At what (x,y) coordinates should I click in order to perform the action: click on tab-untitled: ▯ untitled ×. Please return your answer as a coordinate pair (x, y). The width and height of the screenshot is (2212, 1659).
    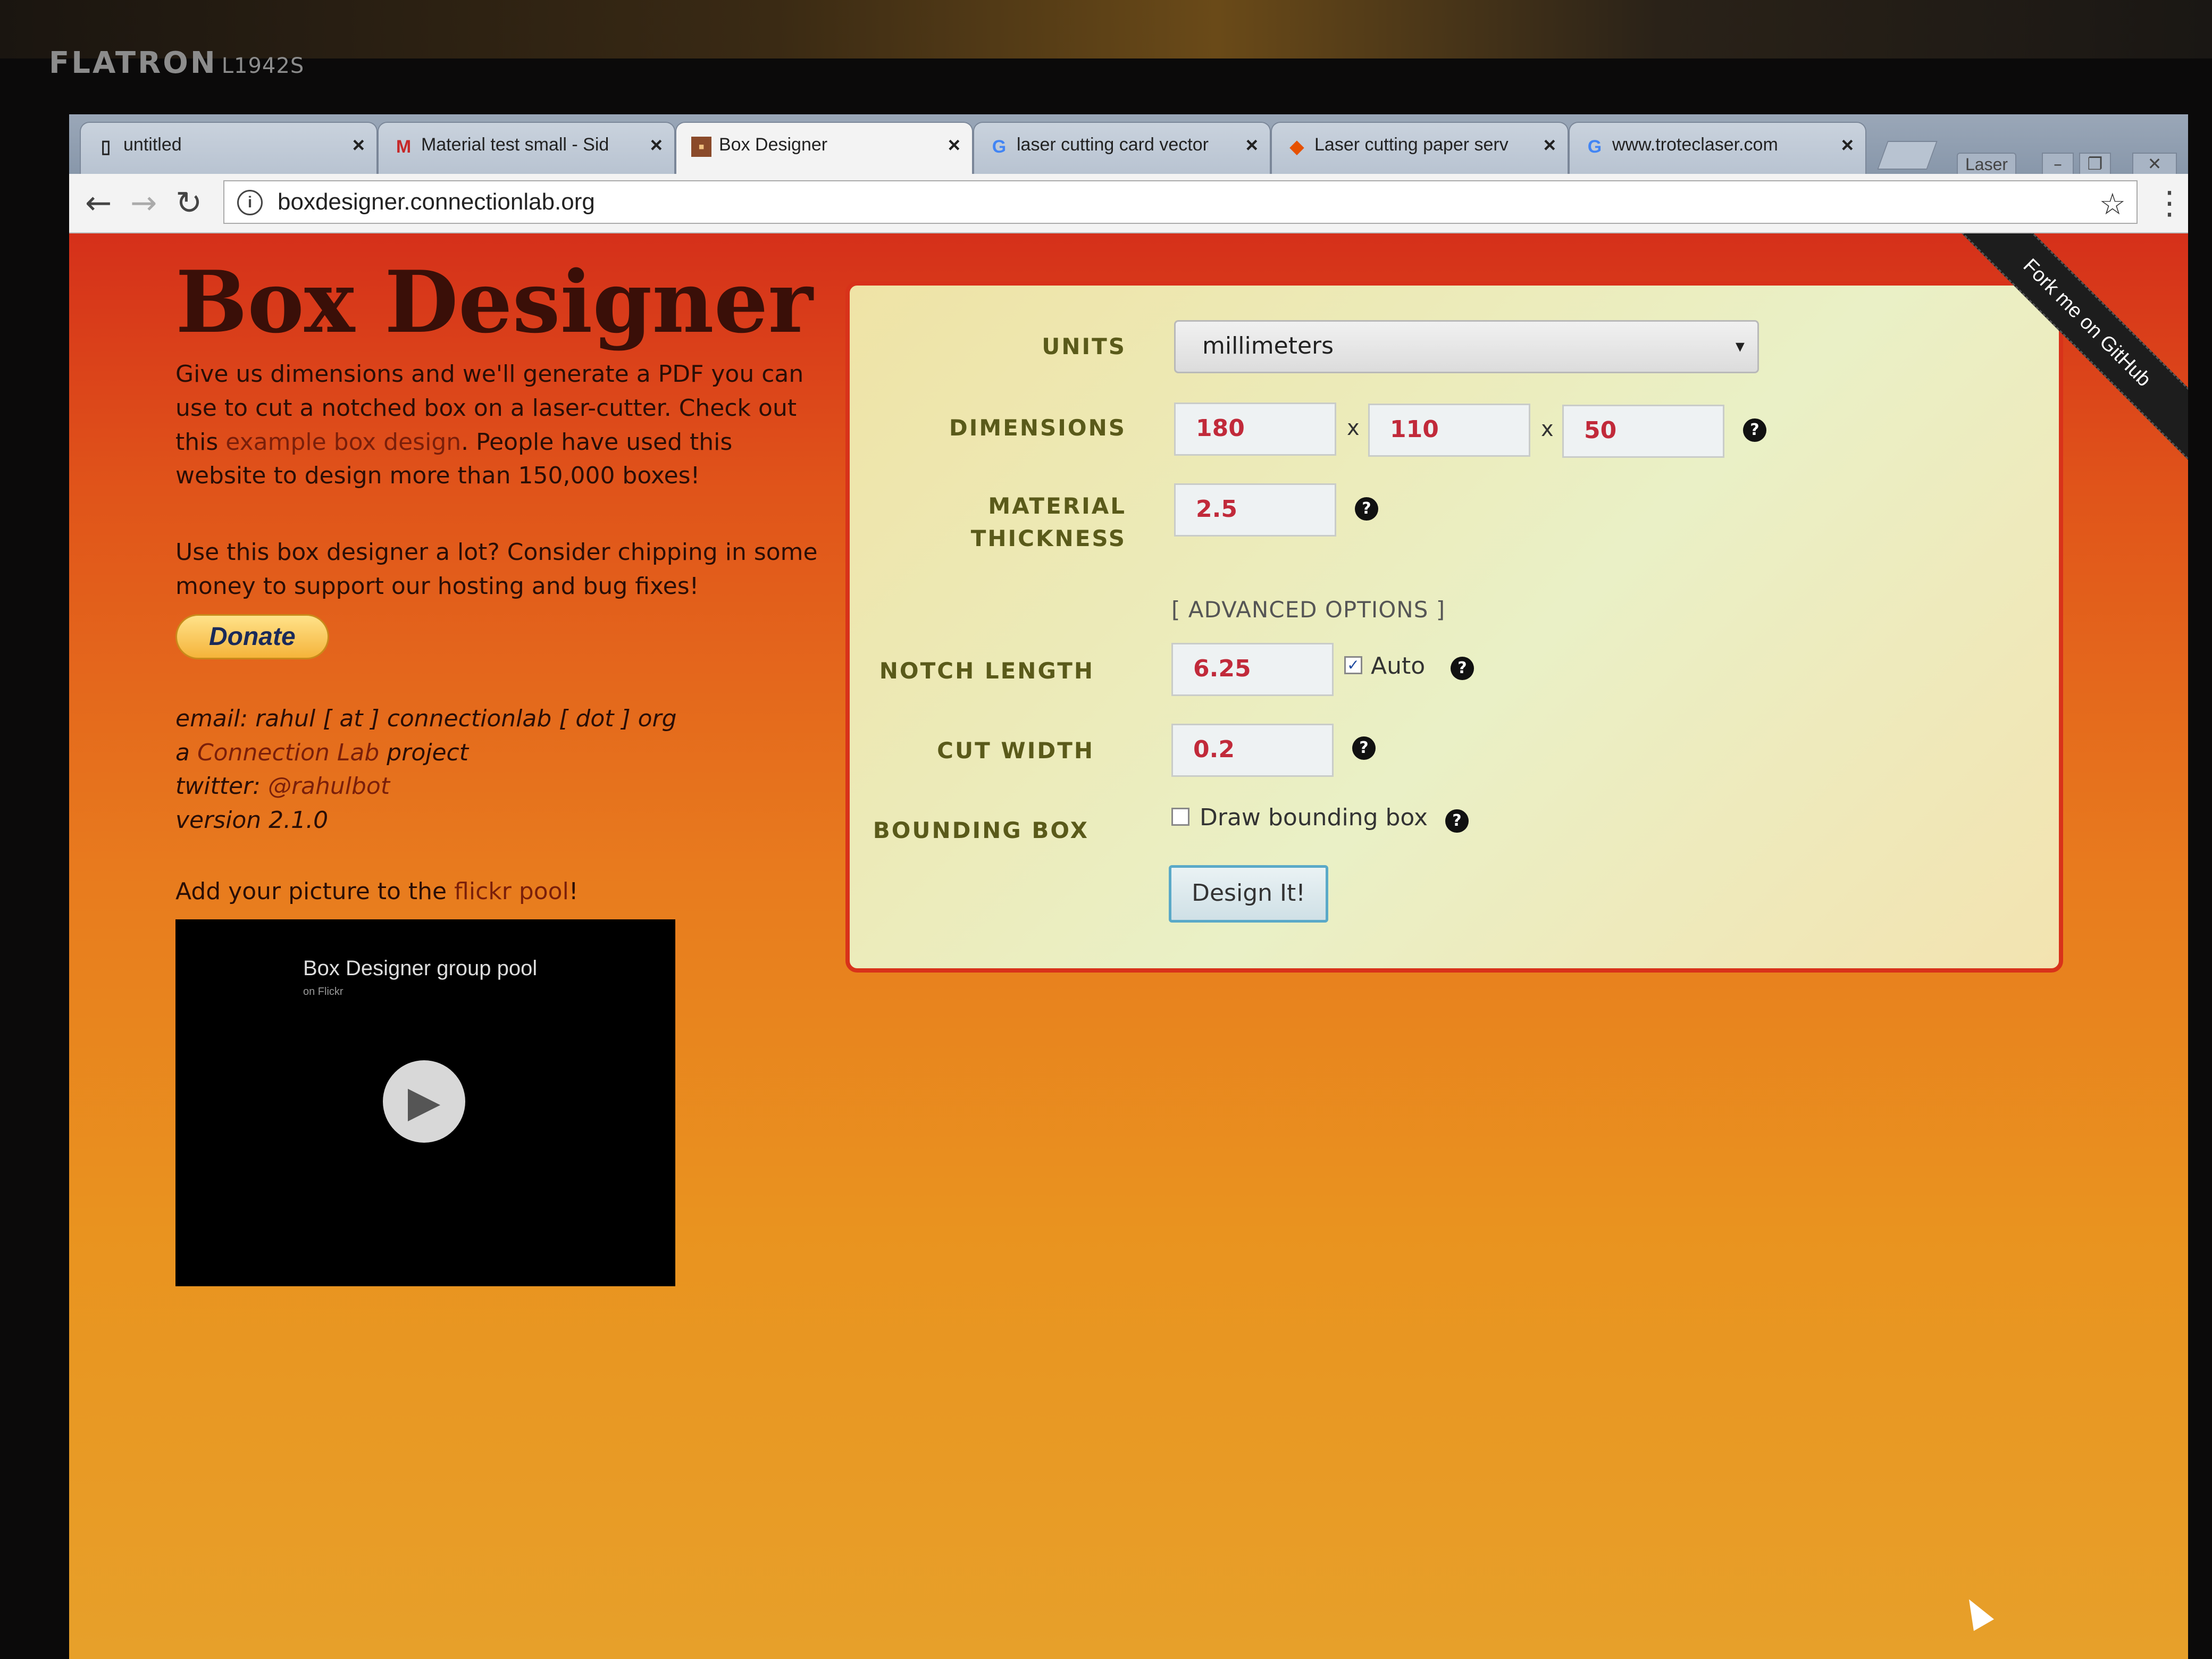
    Looking at the image, I should click on (229, 148).